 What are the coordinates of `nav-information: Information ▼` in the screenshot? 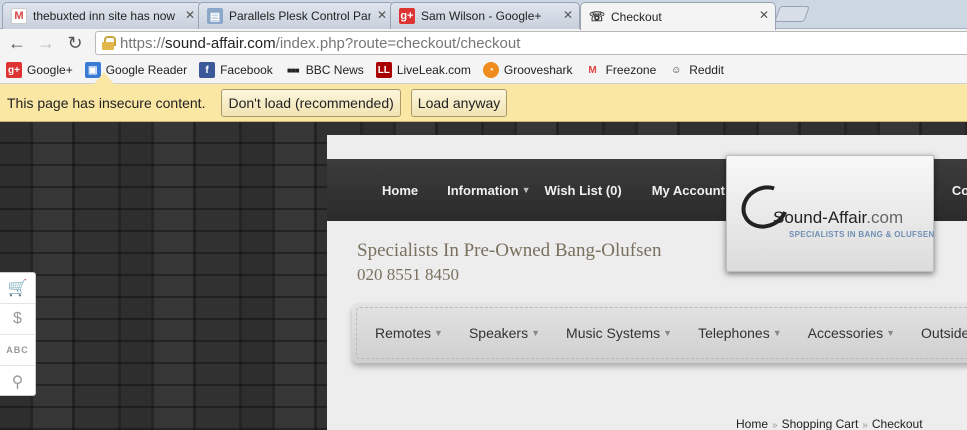 It's located at (488, 190).